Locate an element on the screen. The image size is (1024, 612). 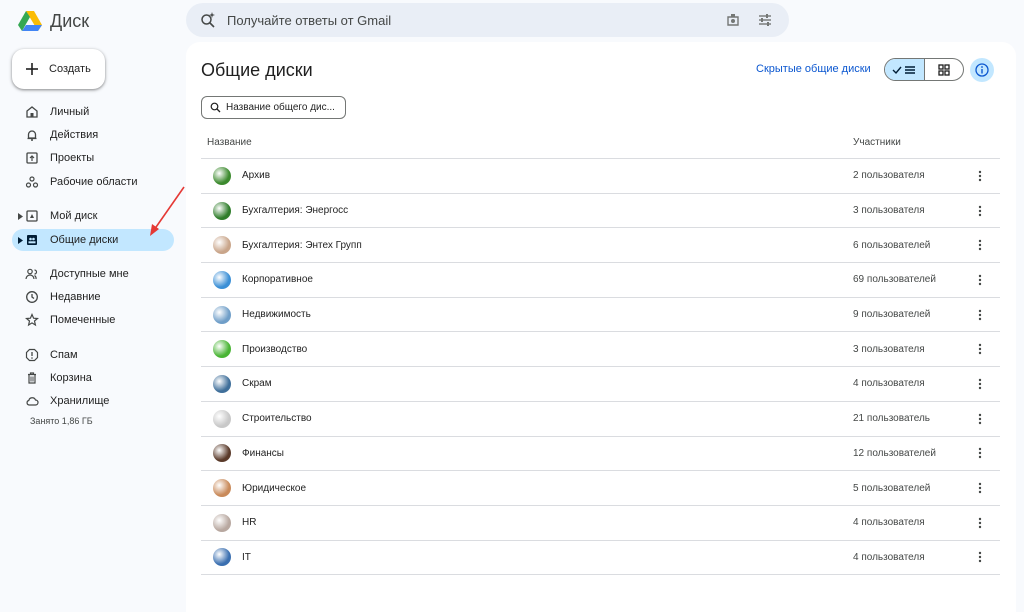
table-row: Финансы 12 пользователей is located at coordinates (600, 454).